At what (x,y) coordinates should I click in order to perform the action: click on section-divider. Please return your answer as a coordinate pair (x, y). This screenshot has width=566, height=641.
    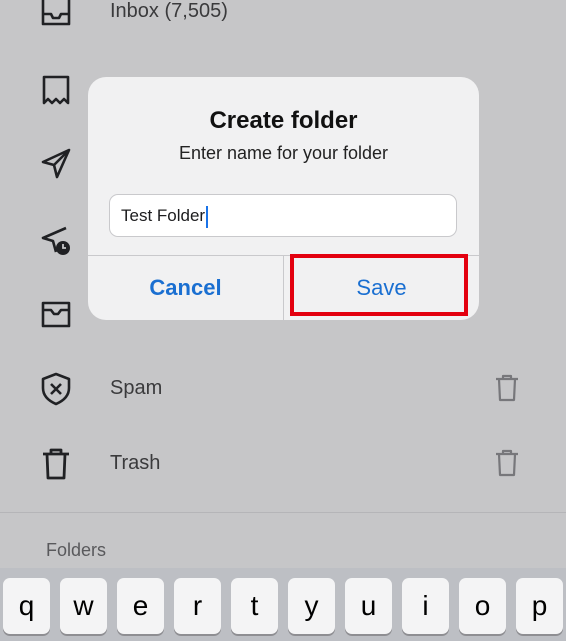
    Looking at the image, I should click on (283, 512).